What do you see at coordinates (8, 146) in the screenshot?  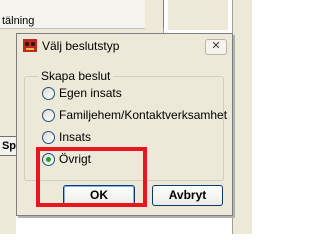 I see `background-button: Sp` at bounding box center [8, 146].